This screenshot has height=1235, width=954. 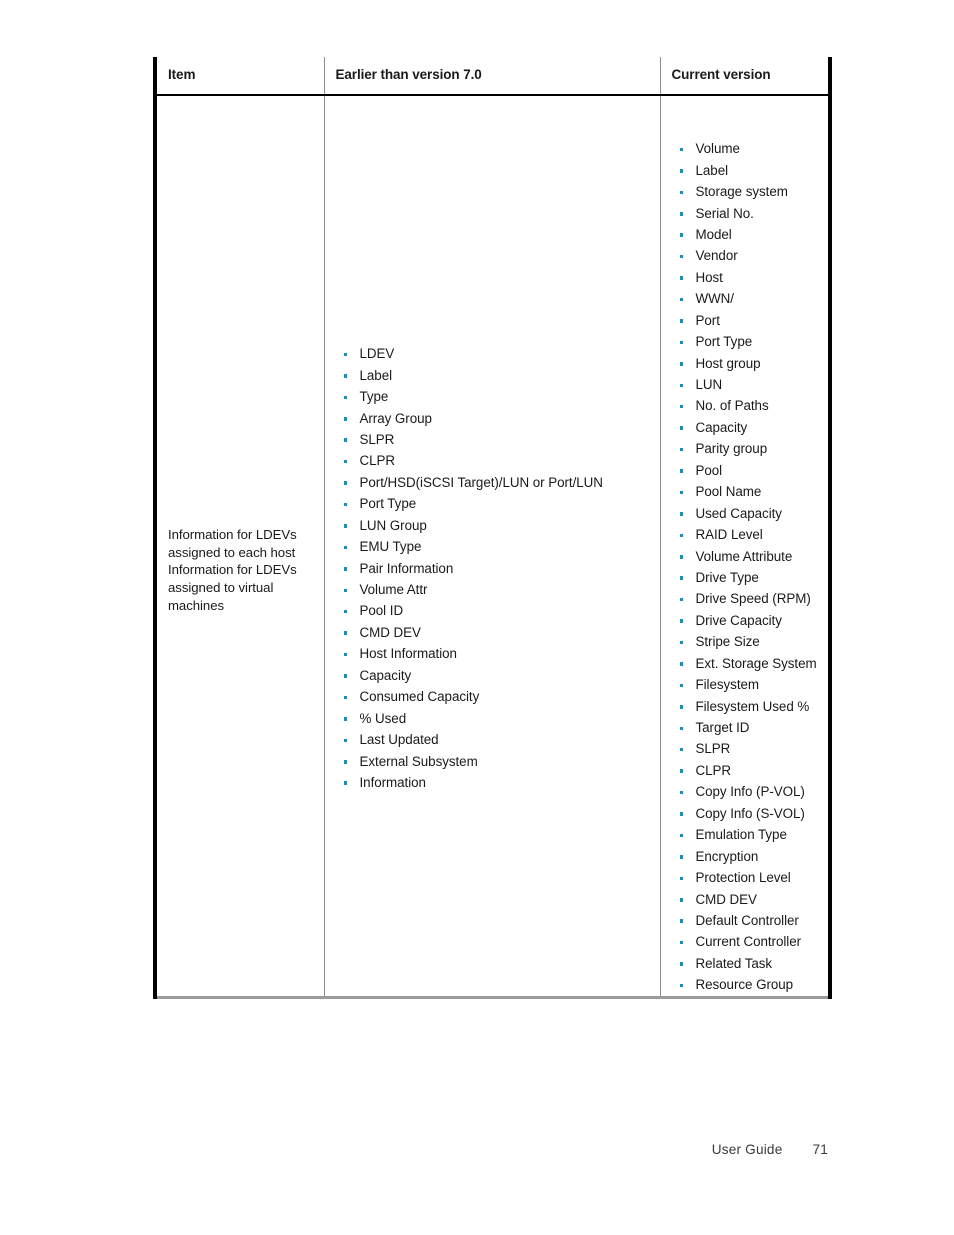 I want to click on list-item: Storage system, so click(x=749, y=191).